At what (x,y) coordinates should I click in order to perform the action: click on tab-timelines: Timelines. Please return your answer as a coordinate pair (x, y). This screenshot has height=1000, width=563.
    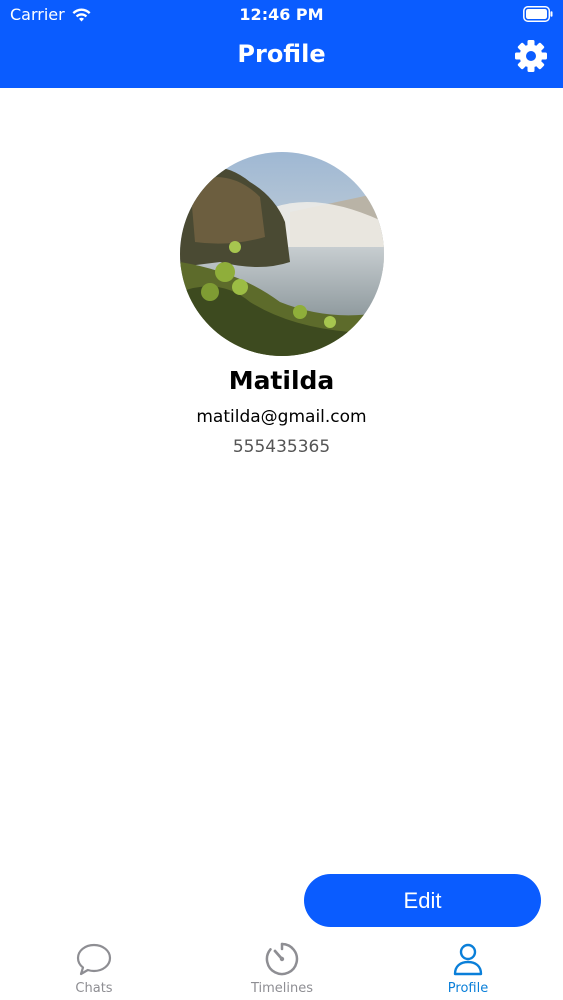
    Looking at the image, I should click on (282, 970).